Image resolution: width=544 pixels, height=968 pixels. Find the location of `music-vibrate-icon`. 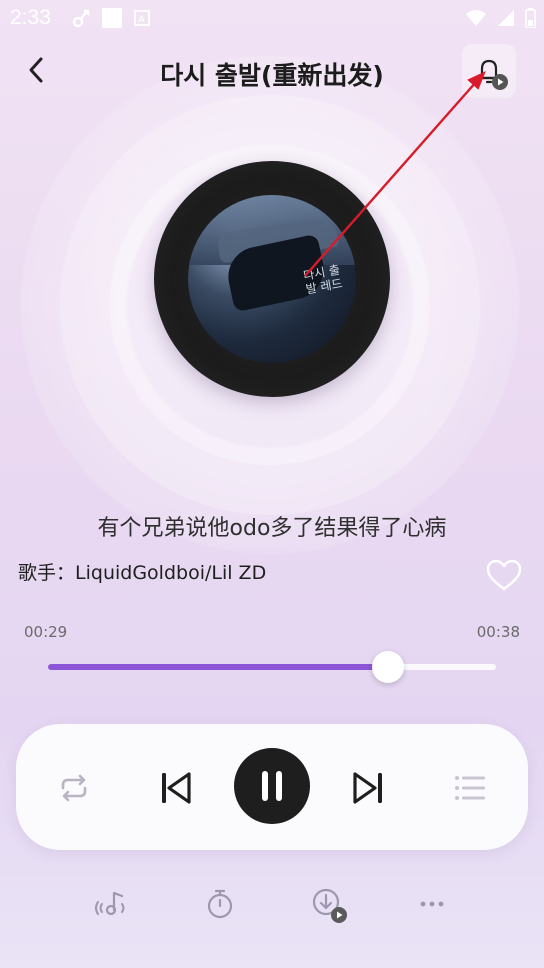

music-vibrate-icon is located at coordinates (110, 903).